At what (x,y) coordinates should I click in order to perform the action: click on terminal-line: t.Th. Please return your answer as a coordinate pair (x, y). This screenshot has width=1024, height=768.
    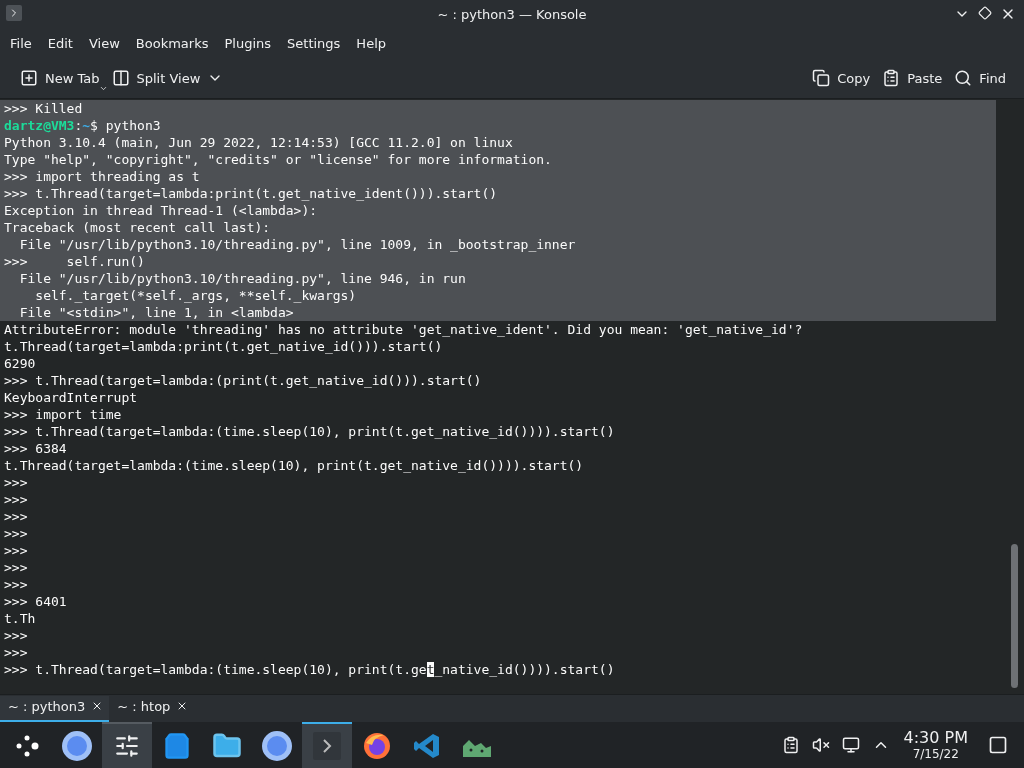
    Looking at the image, I should click on (20, 618).